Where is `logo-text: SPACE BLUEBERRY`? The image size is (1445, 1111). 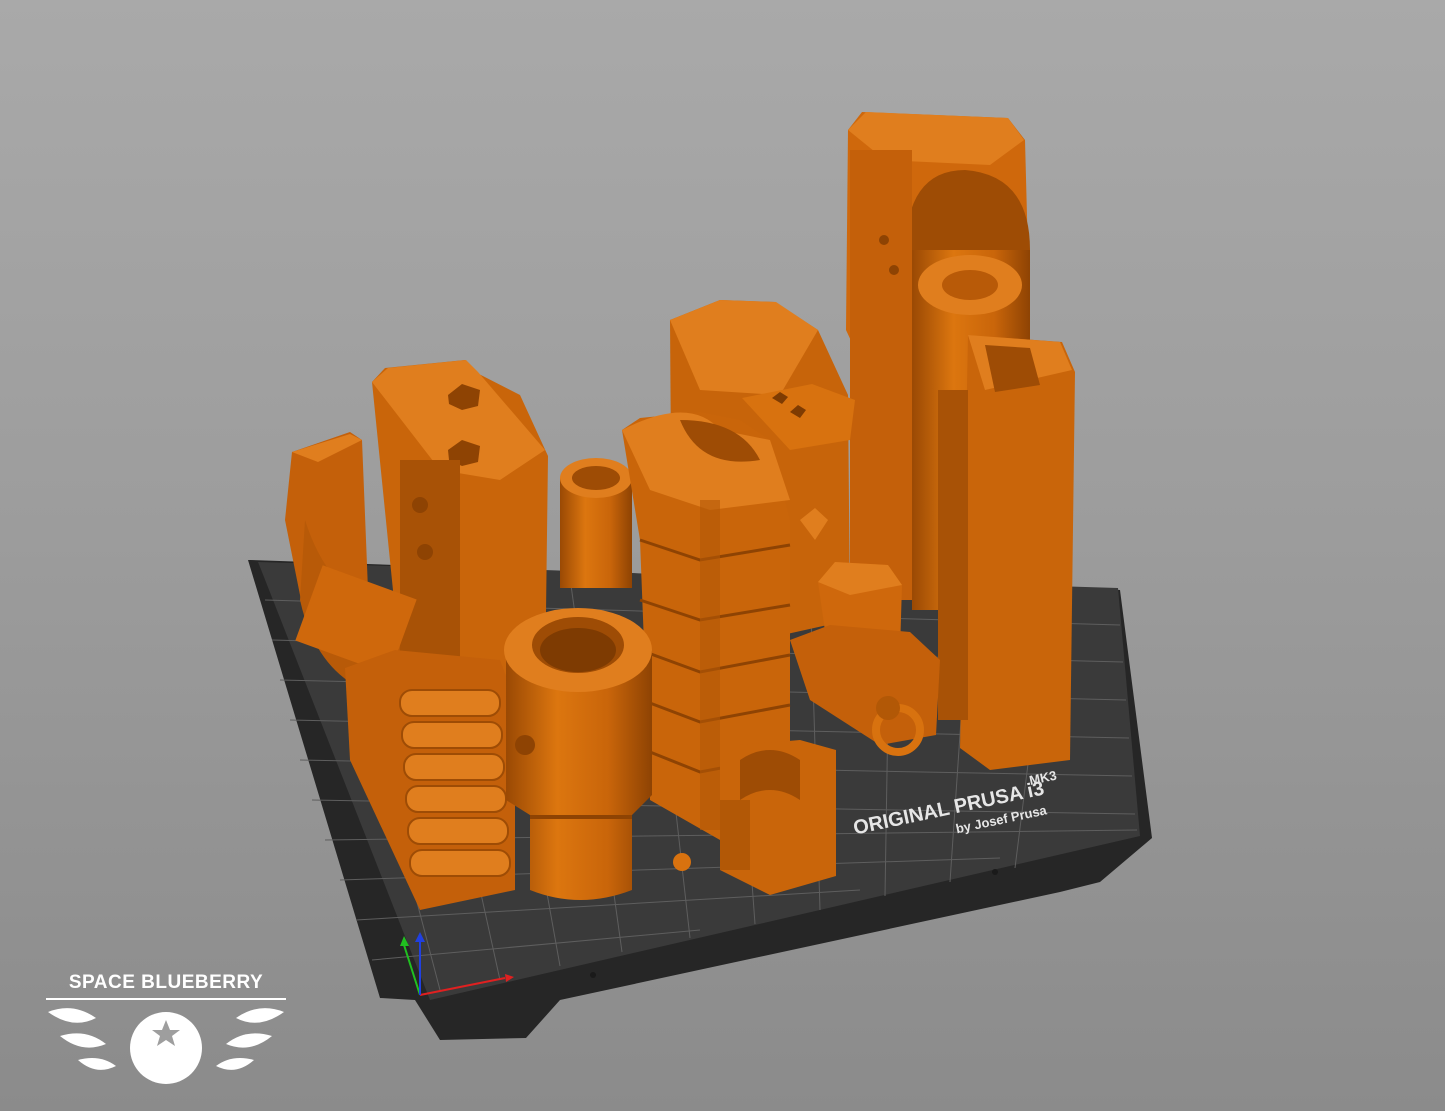
logo-text: SPACE BLUEBERRY is located at coordinates (166, 982).